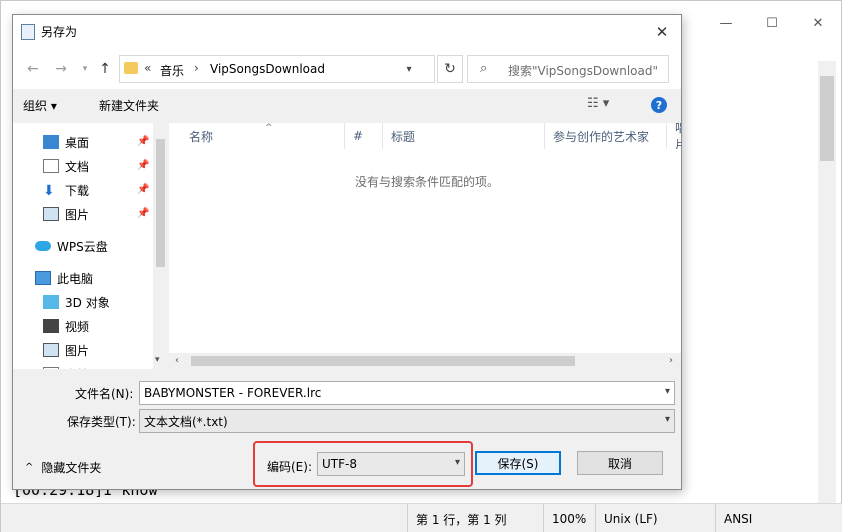 This screenshot has width=842, height=532. I want to click on column-header-title: 标题, so click(464, 136).